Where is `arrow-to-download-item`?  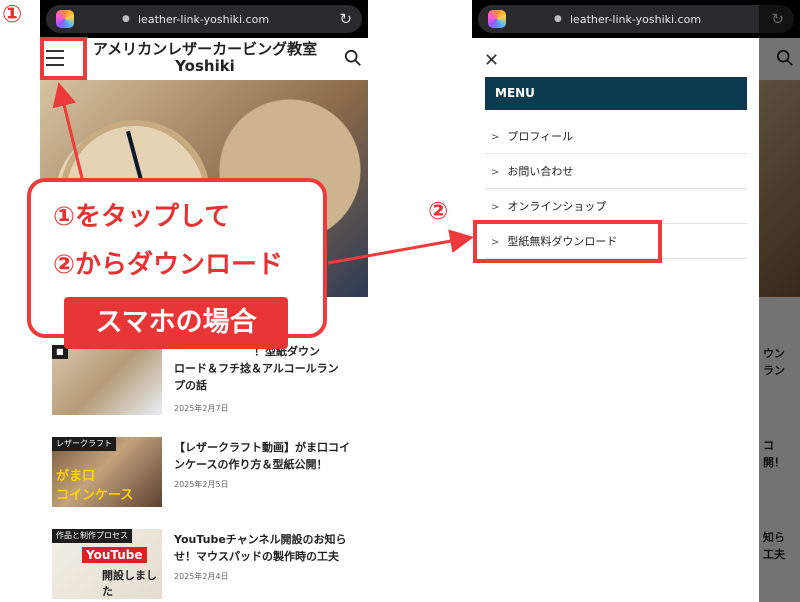
arrow-to-download-item is located at coordinates (400, 247).